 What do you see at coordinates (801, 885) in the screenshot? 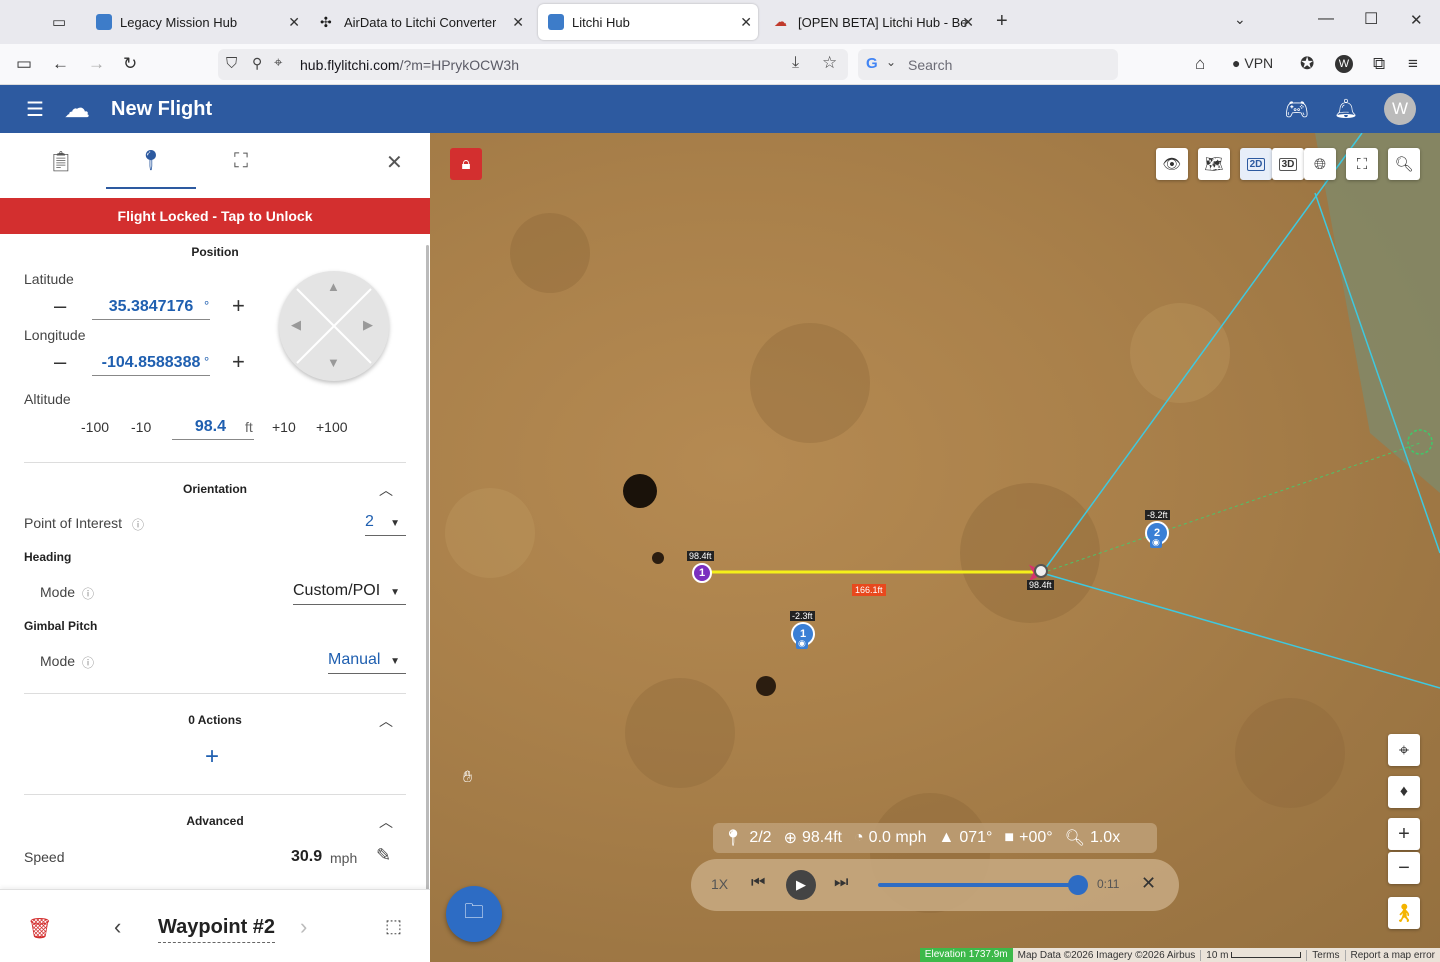
I see `play-button: ▶` at bounding box center [801, 885].